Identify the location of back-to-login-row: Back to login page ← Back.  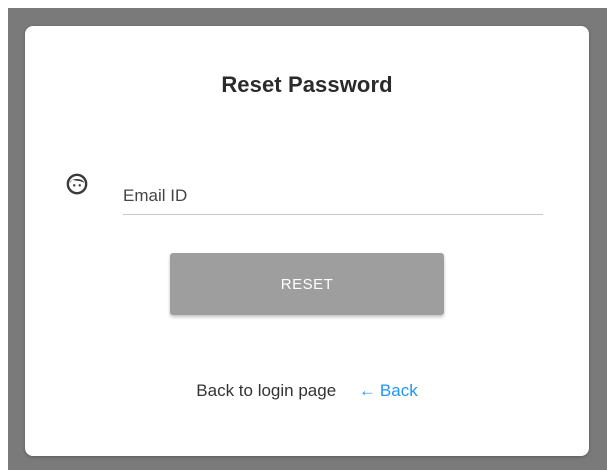
(307, 391).